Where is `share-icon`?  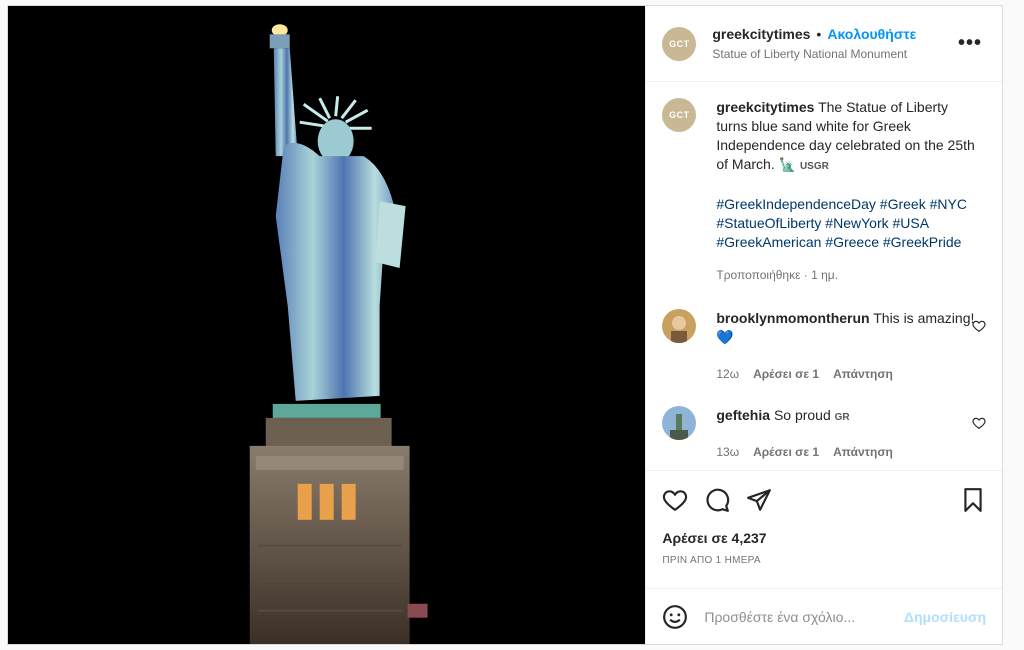 share-icon is located at coordinates (759, 500).